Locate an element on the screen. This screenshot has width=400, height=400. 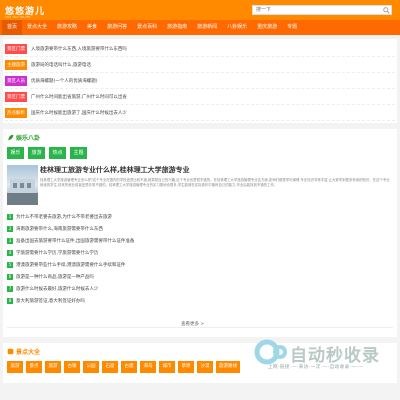
top-news-link: 广州什么时间能出省旅游,广州什么时间可以出省 is located at coordinates (79, 97).